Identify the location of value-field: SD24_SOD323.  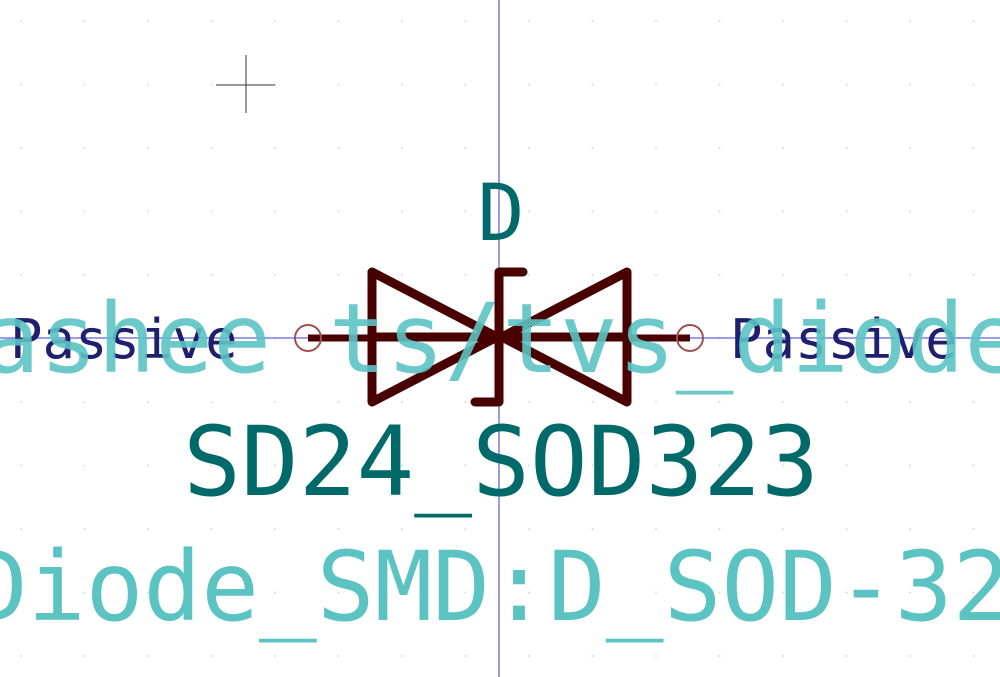
(501, 462).